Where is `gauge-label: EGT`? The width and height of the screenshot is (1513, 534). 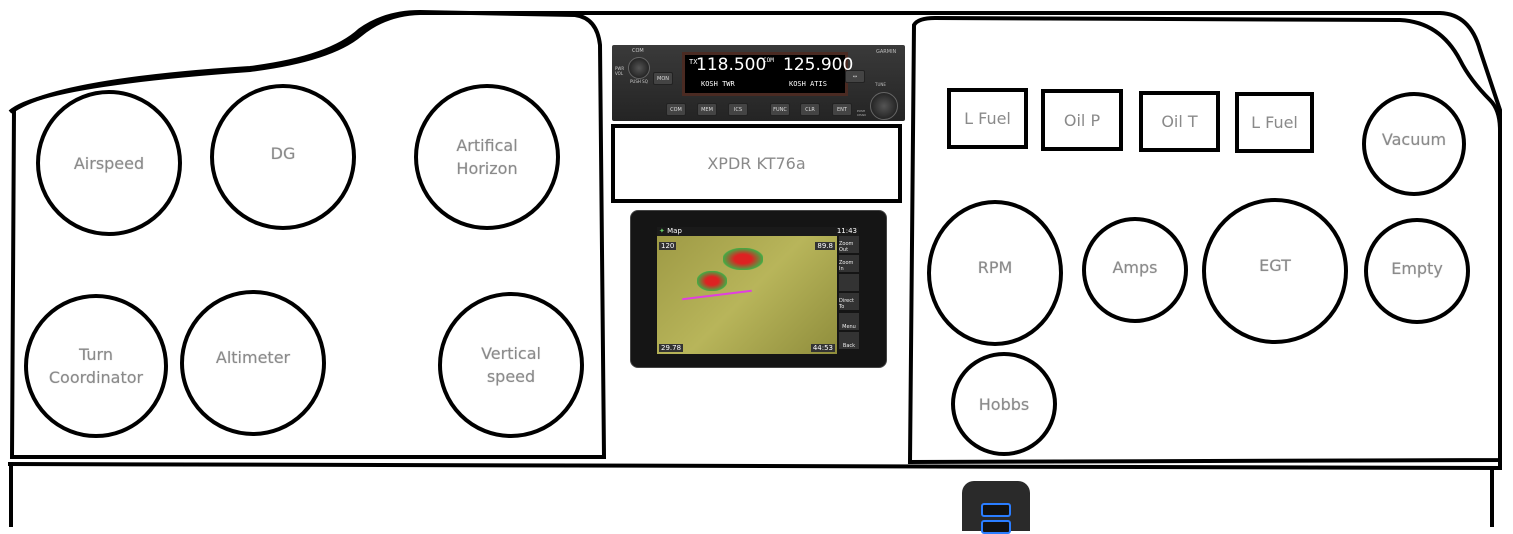 gauge-label: EGT is located at coordinates (1275, 265).